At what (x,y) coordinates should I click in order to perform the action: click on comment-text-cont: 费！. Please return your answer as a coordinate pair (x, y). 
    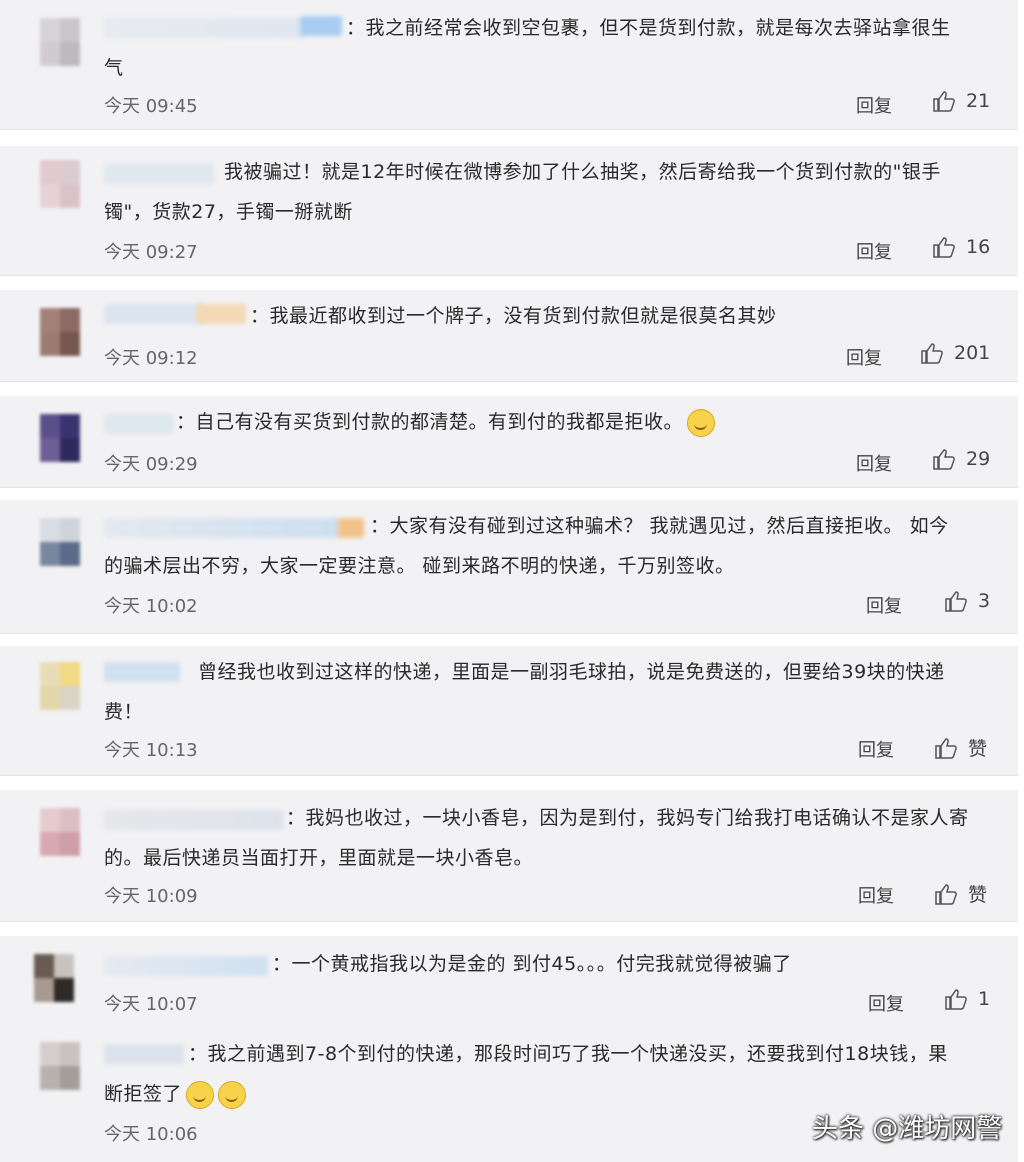
    Looking at the image, I should click on (124, 712).